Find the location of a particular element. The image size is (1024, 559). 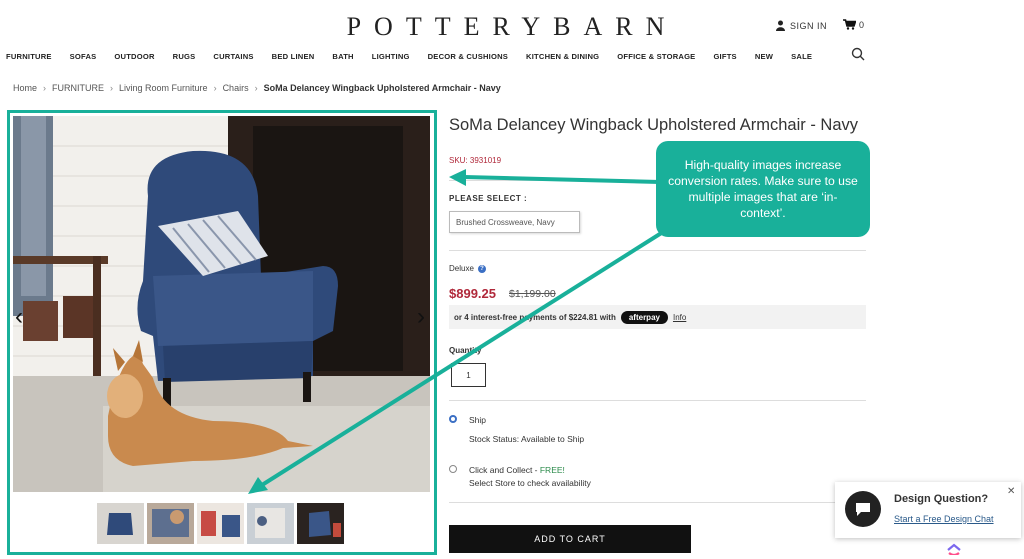

search-icon is located at coordinates (858, 54).